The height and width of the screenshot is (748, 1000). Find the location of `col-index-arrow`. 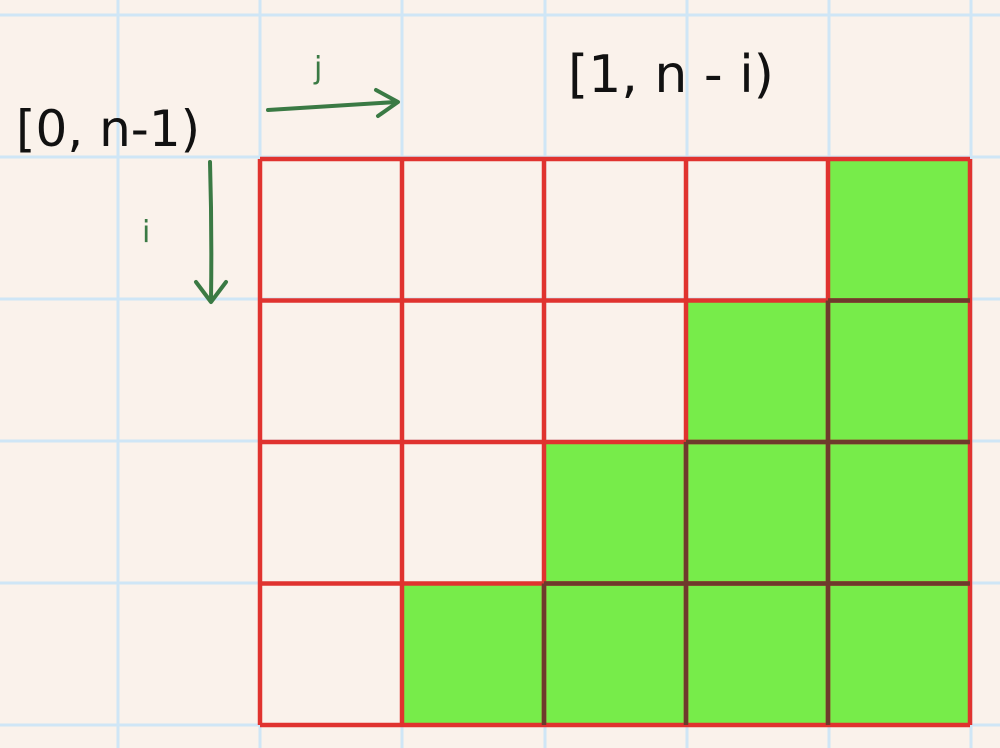

col-index-arrow is located at coordinates (333, 103).